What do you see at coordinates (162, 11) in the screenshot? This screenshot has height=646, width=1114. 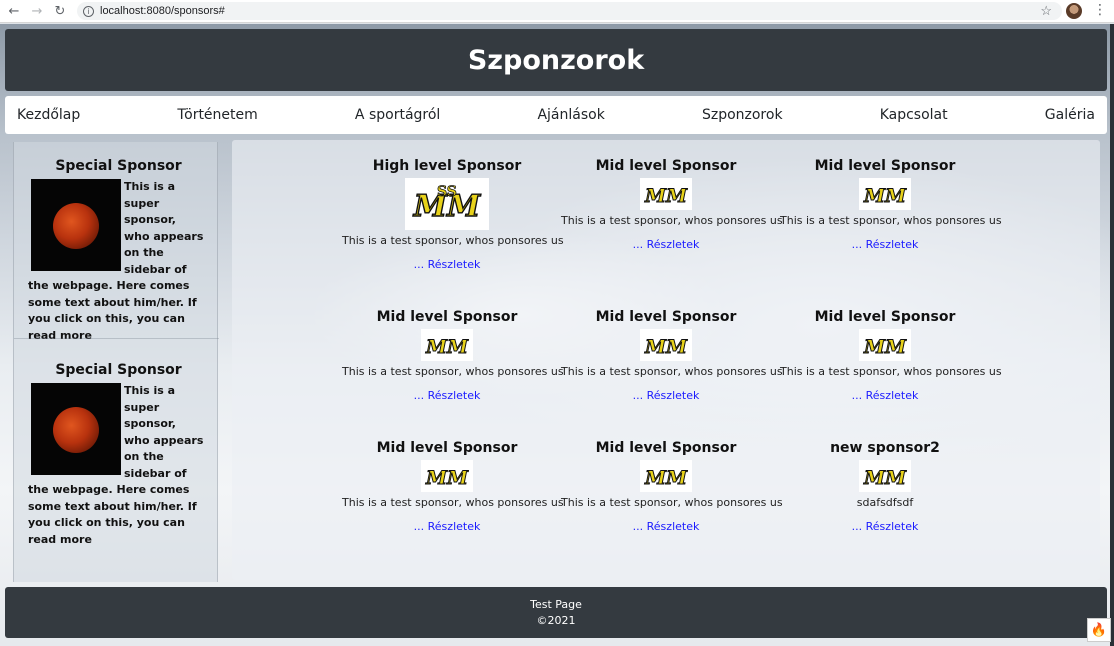 I see `url-text: localhost:8080/sponsors#` at bounding box center [162, 11].